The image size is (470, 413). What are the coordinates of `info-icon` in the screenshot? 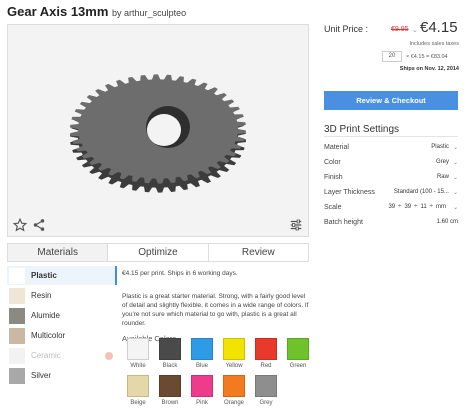 It's located at (109, 355).